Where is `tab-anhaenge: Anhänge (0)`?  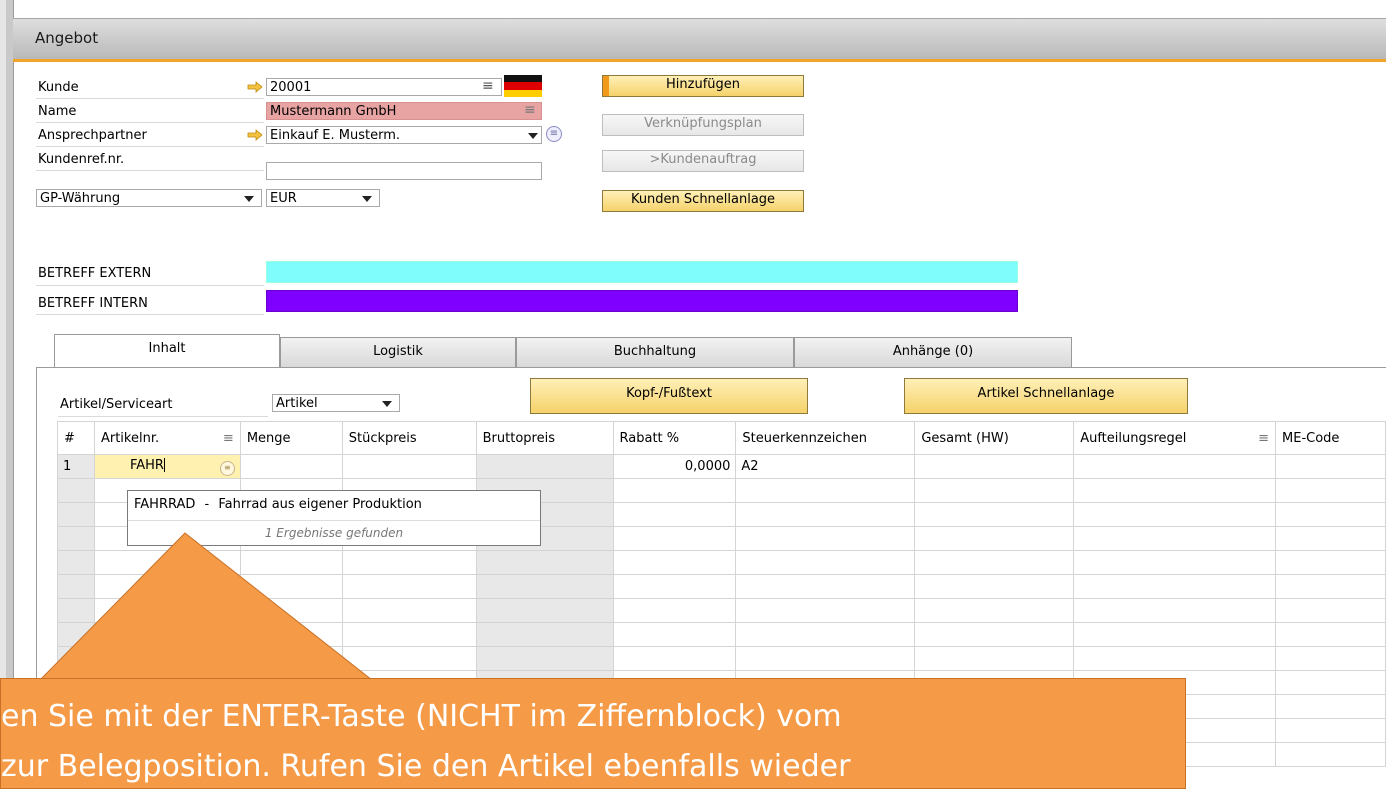 tab-anhaenge: Anhänge (0) is located at coordinates (933, 352).